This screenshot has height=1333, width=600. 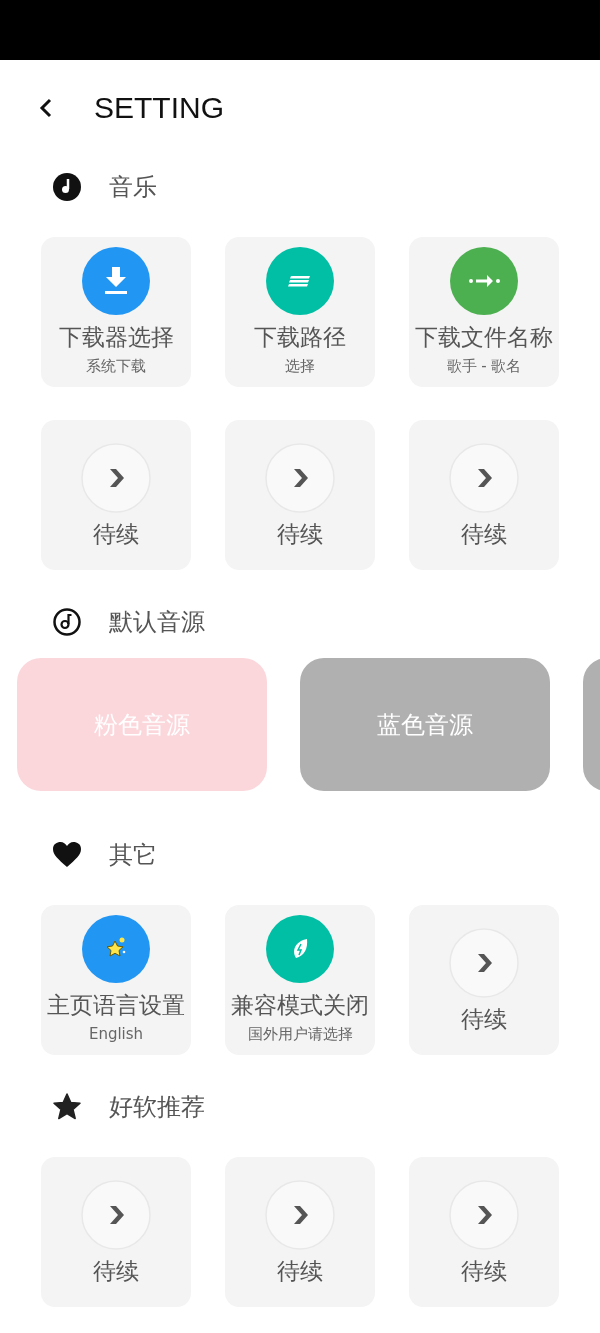 I want to click on setting-card: 主页语言设置 English, so click(x=116, y=980).